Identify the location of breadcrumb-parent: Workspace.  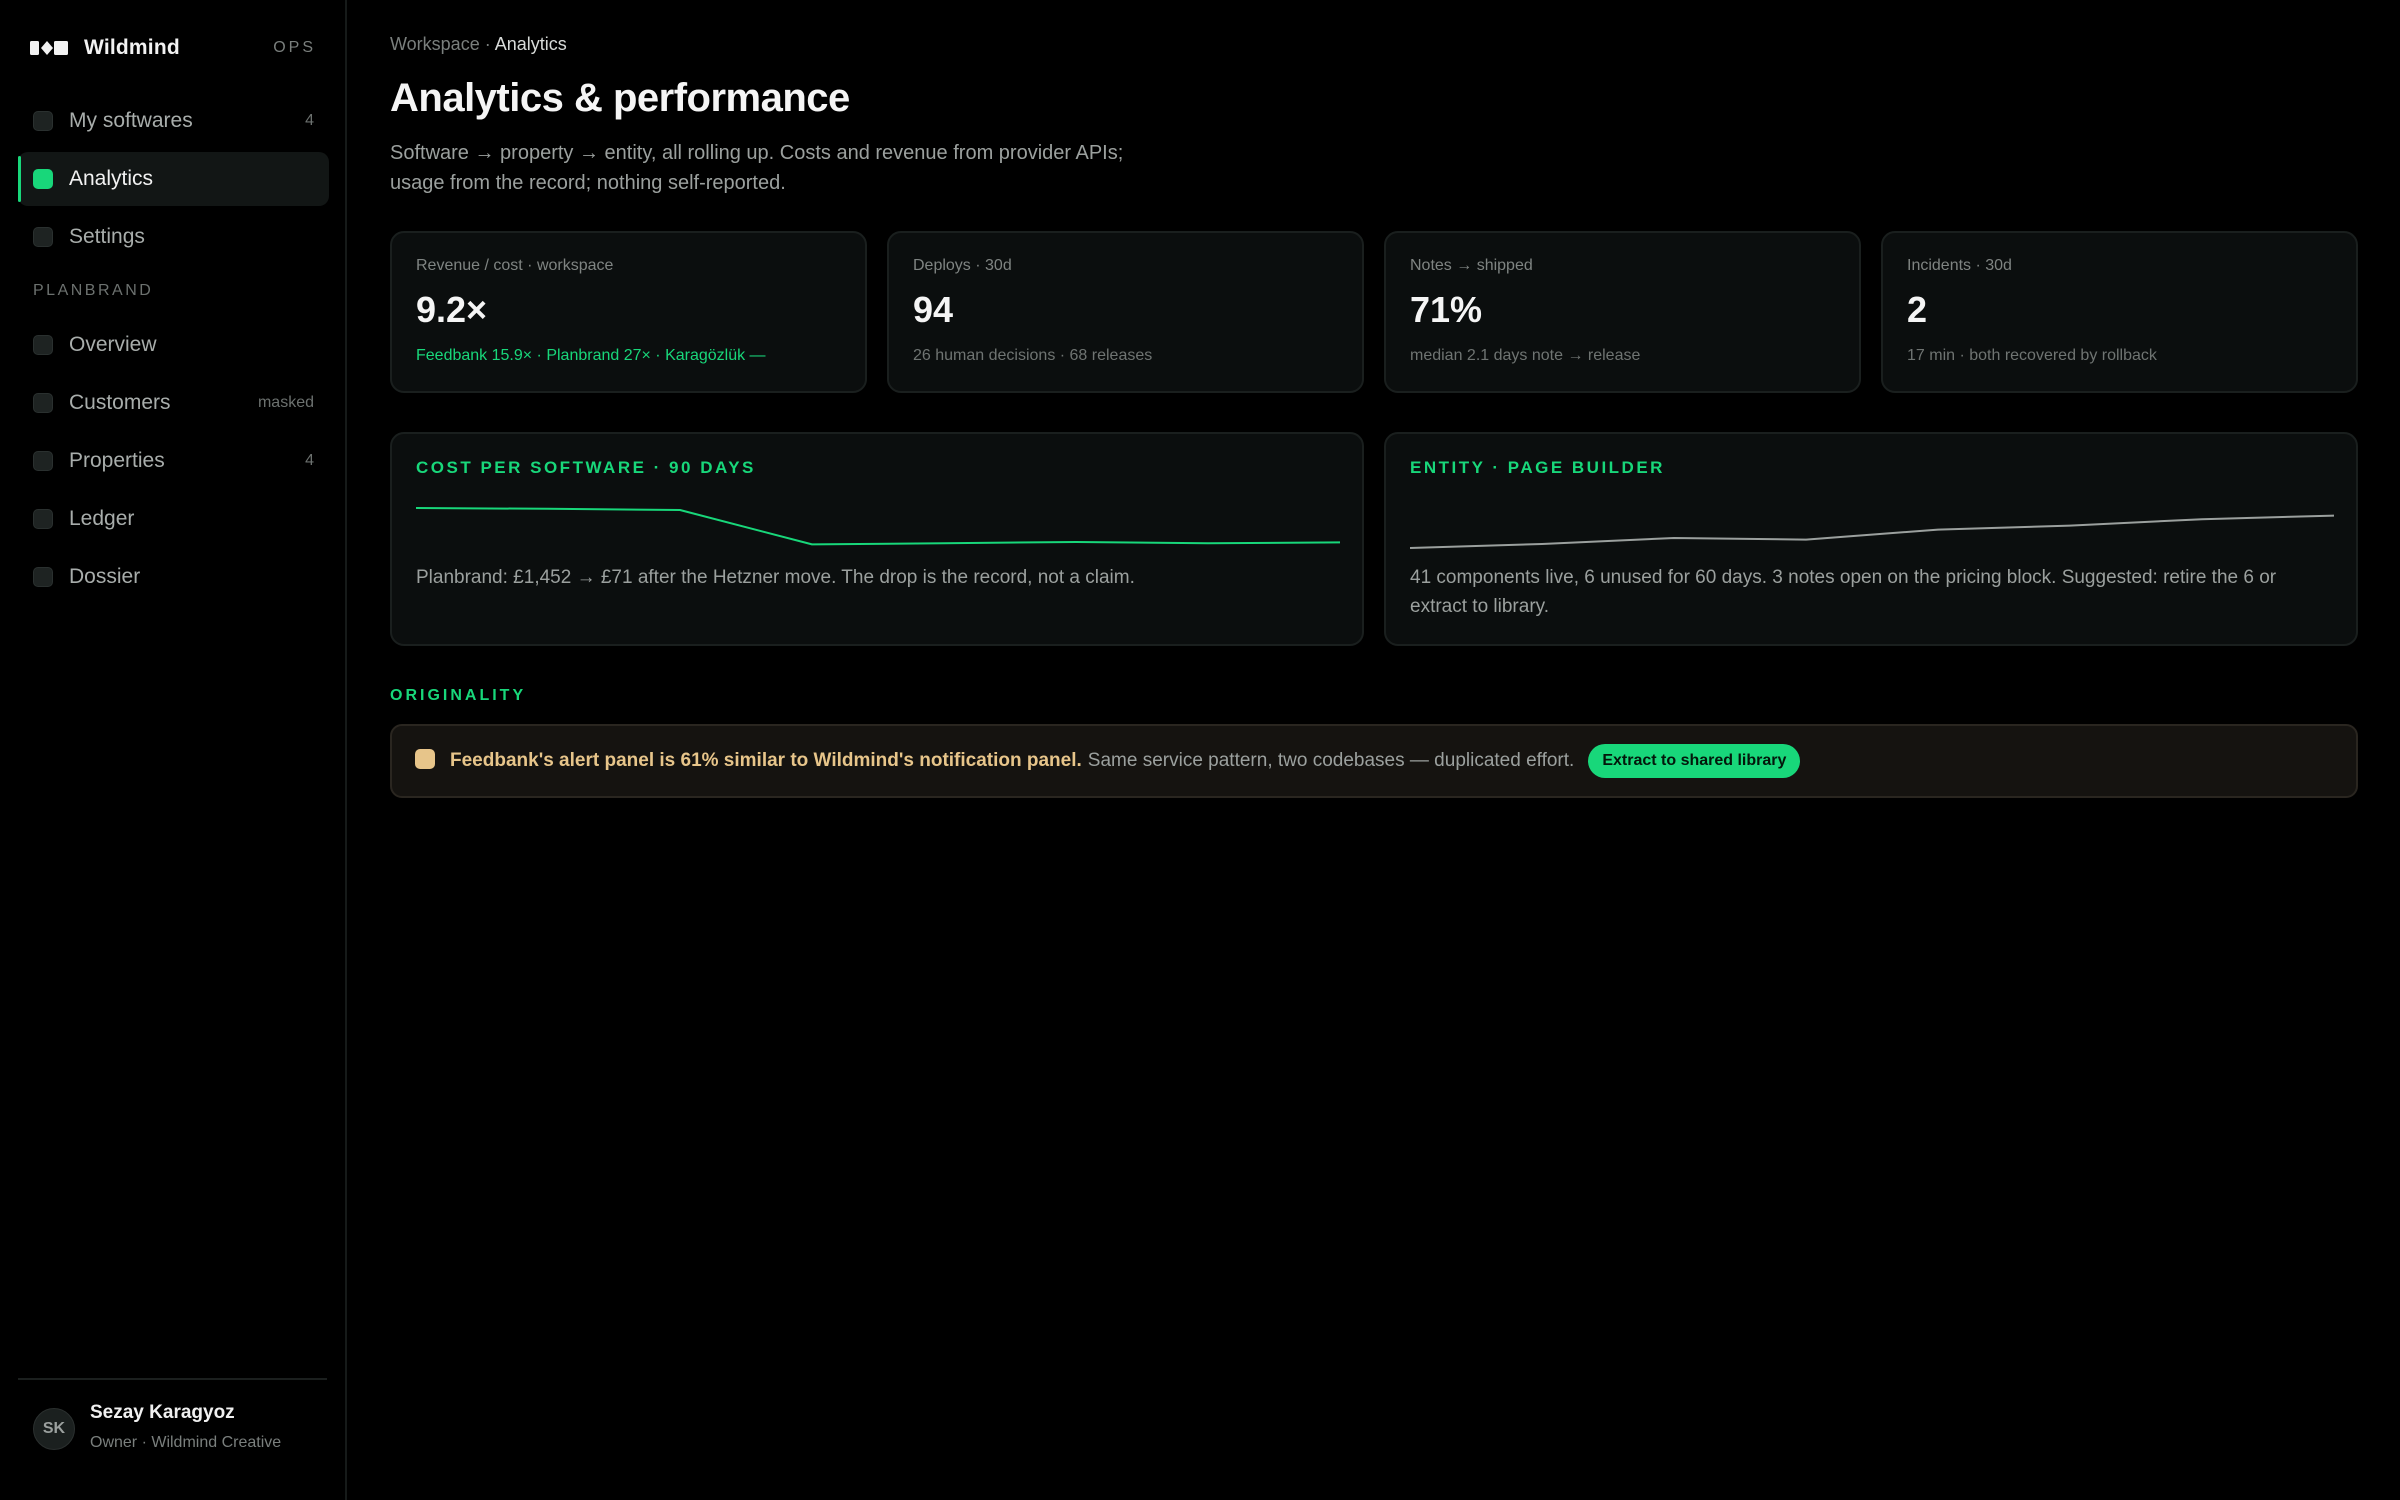
(435, 44).